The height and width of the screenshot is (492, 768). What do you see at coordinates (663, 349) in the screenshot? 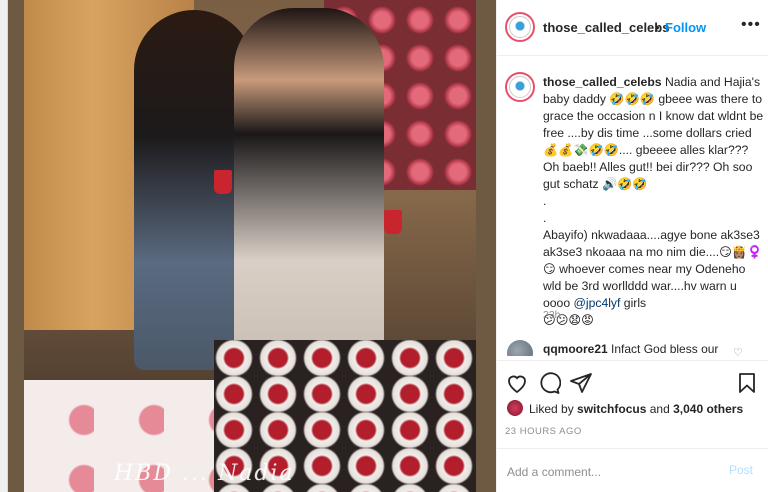
I see `comment-body: Infact God bless our` at bounding box center [663, 349].